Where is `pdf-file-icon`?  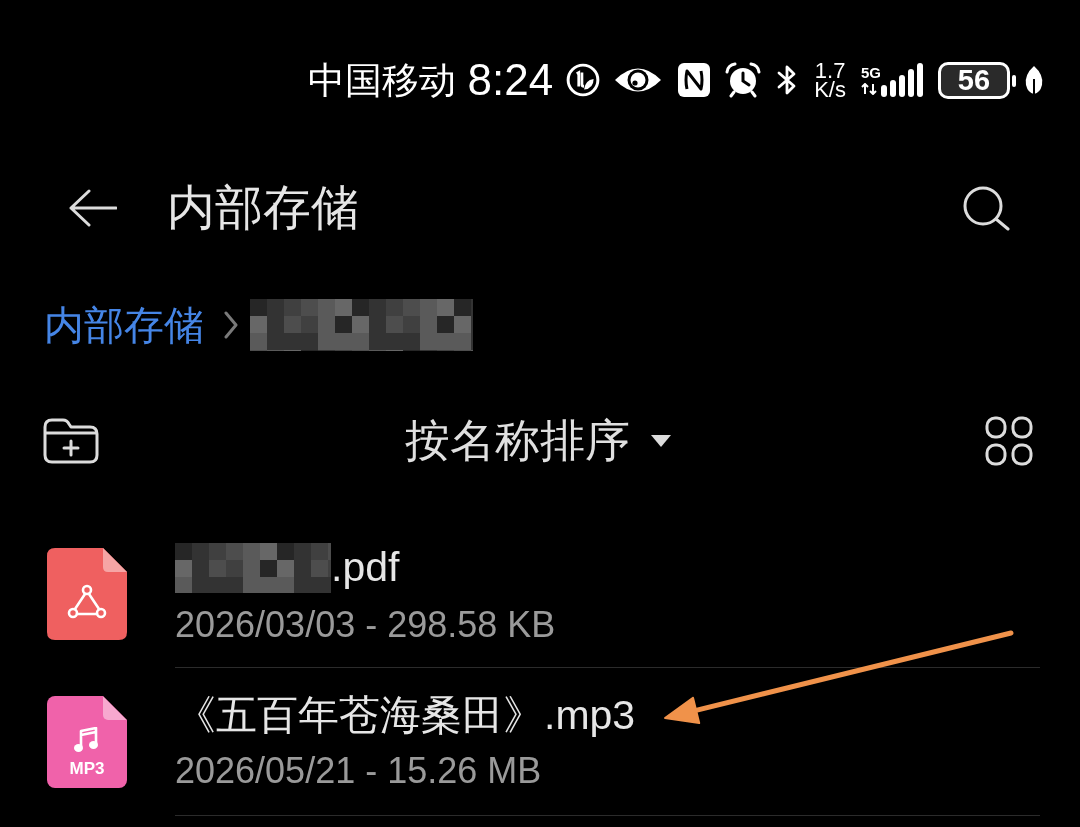 pdf-file-icon is located at coordinates (87, 594).